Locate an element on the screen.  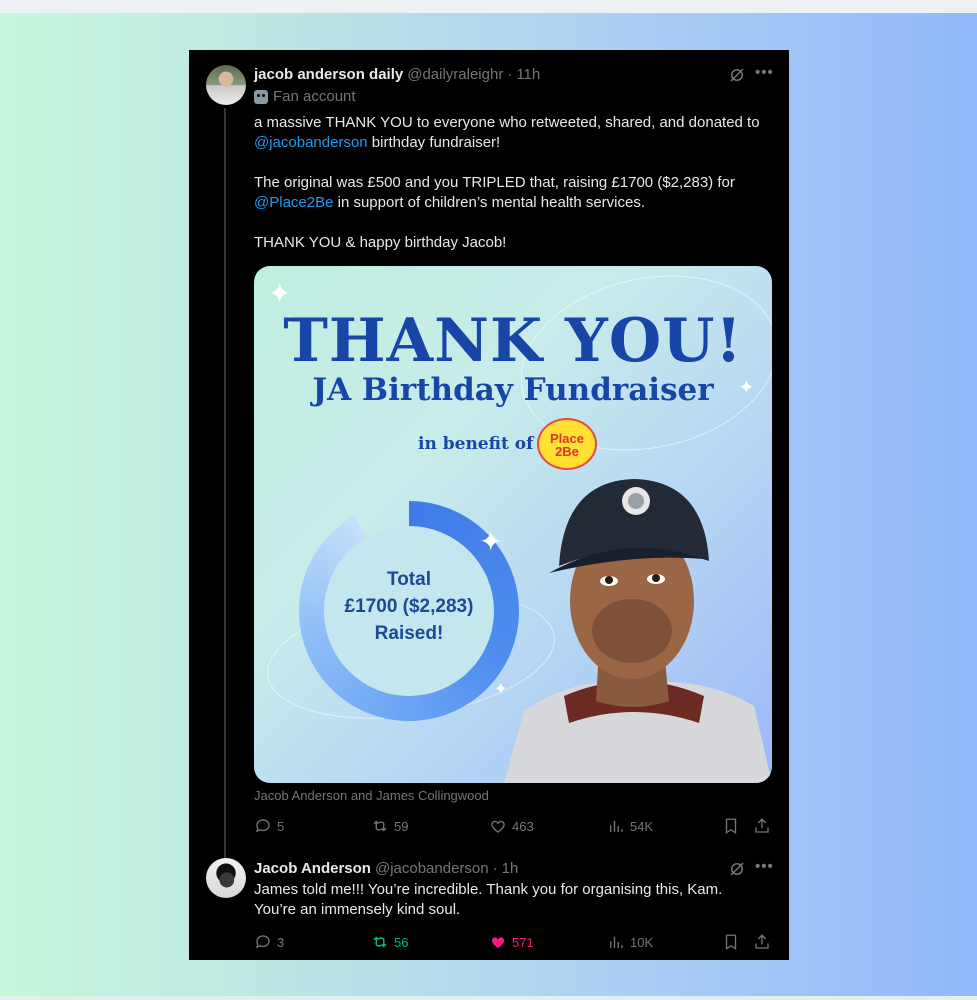
like-button: 571 is located at coordinates (511, 942).